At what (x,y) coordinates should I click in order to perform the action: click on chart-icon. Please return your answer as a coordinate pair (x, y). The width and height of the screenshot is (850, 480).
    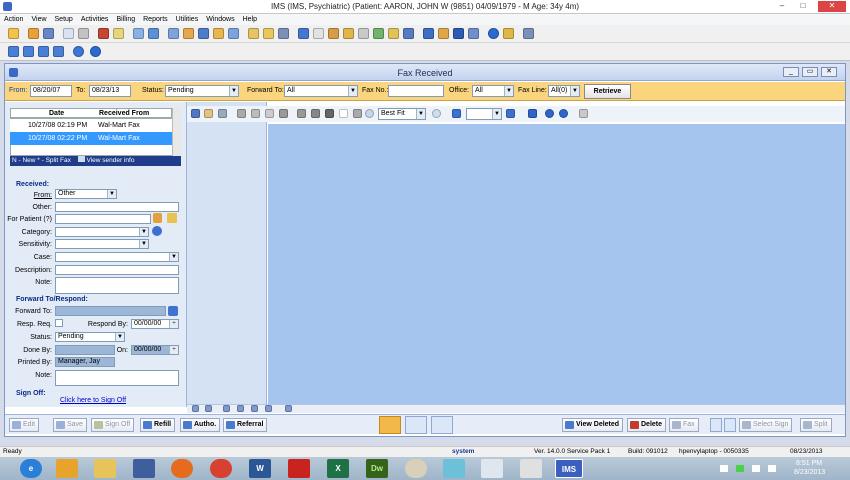
    Looking at the image, I should click on (153, 33).